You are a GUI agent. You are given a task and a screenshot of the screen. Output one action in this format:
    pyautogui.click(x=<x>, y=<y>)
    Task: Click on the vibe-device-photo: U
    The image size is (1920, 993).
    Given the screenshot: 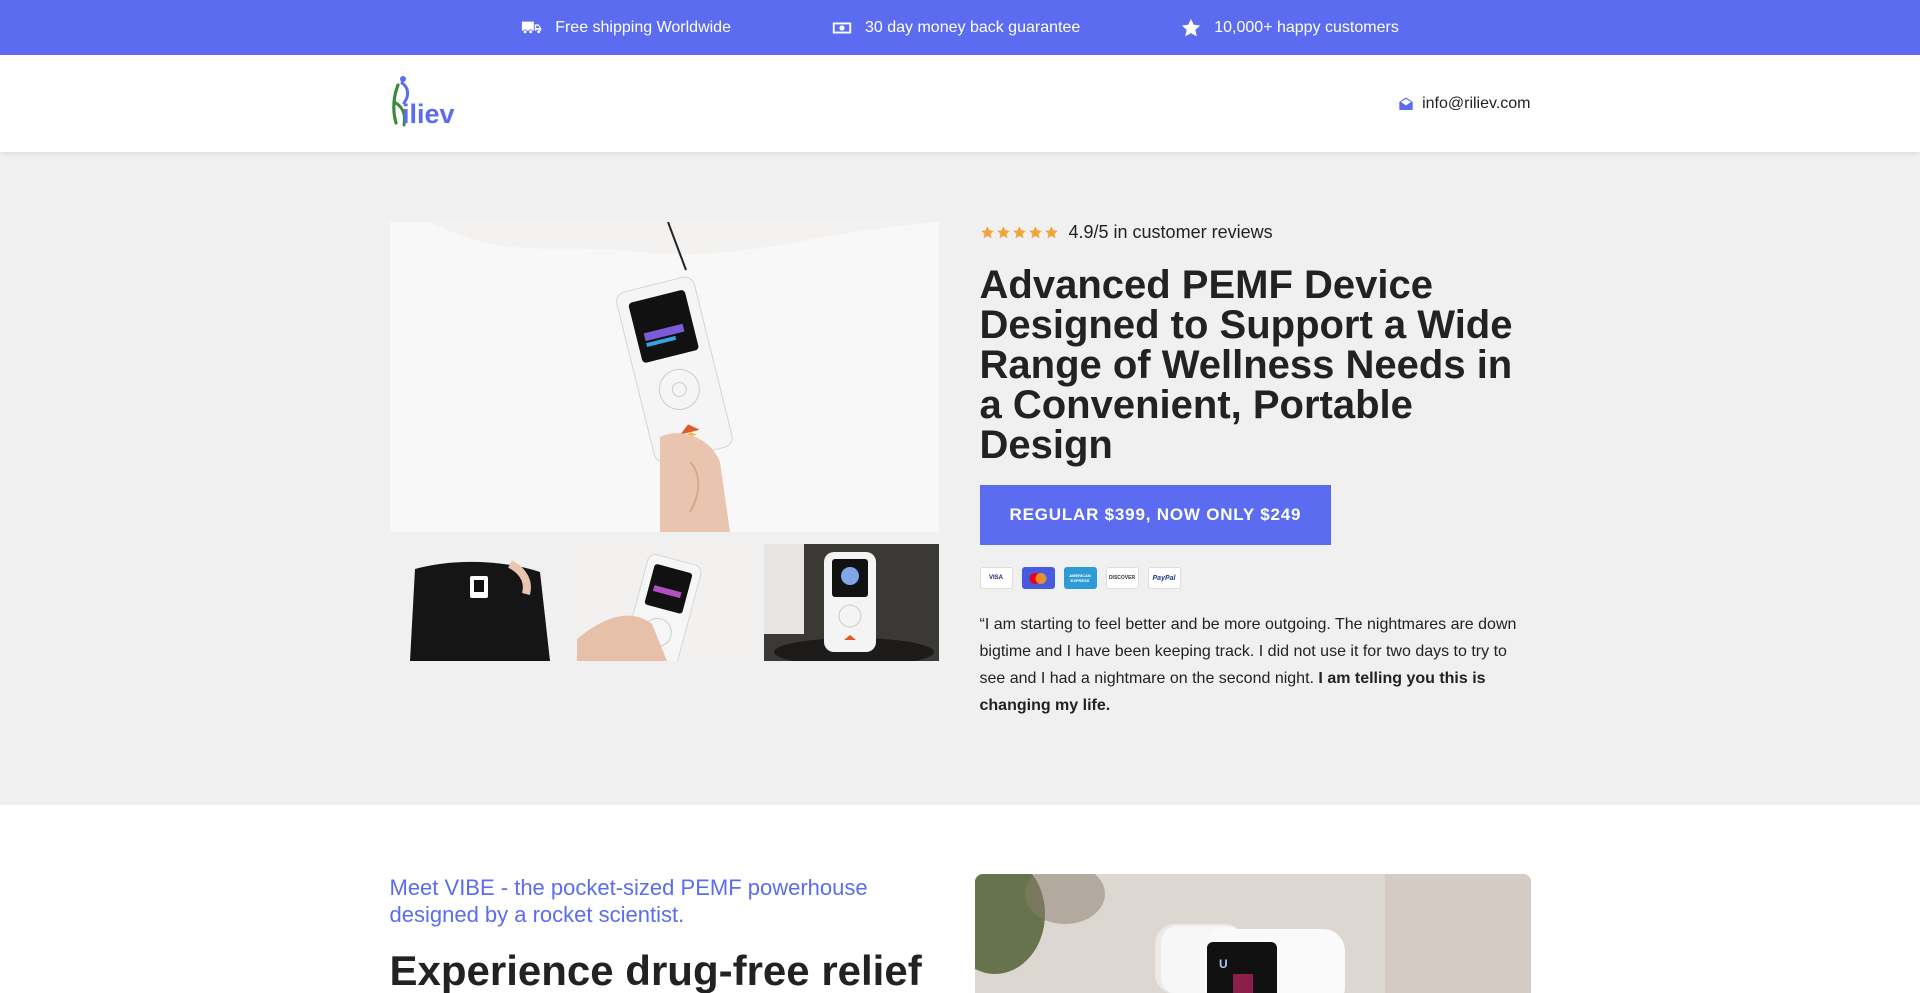 What is the action you would take?
    pyautogui.click(x=1252, y=933)
    